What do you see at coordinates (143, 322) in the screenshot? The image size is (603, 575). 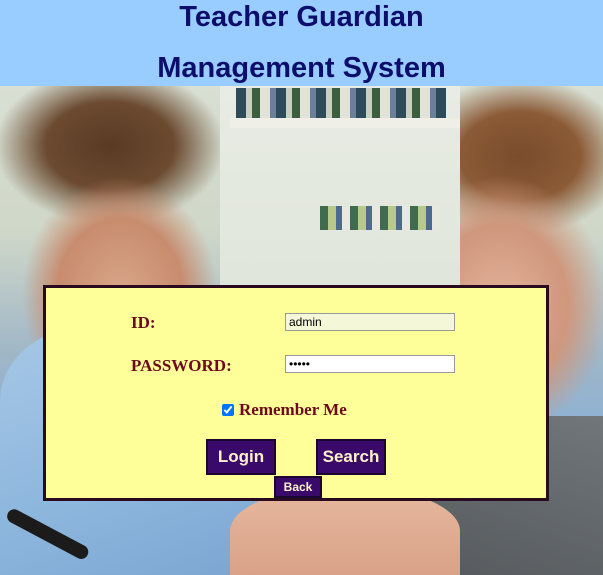 I see `id-label: ID:` at bounding box center [143, 322].